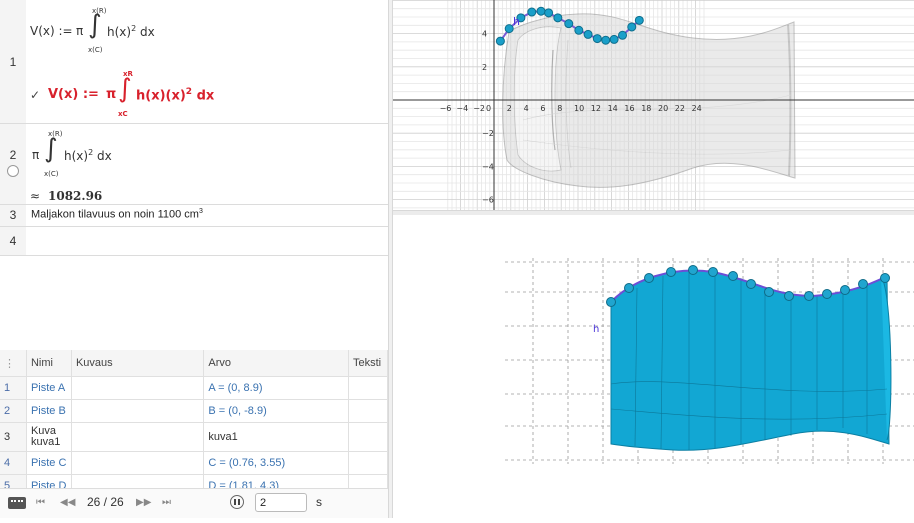 This screenshot has width=914, height=523. I want to click on cas-text: Maljakon tilavuus on noin 1100 cm3, so click(117, 214).